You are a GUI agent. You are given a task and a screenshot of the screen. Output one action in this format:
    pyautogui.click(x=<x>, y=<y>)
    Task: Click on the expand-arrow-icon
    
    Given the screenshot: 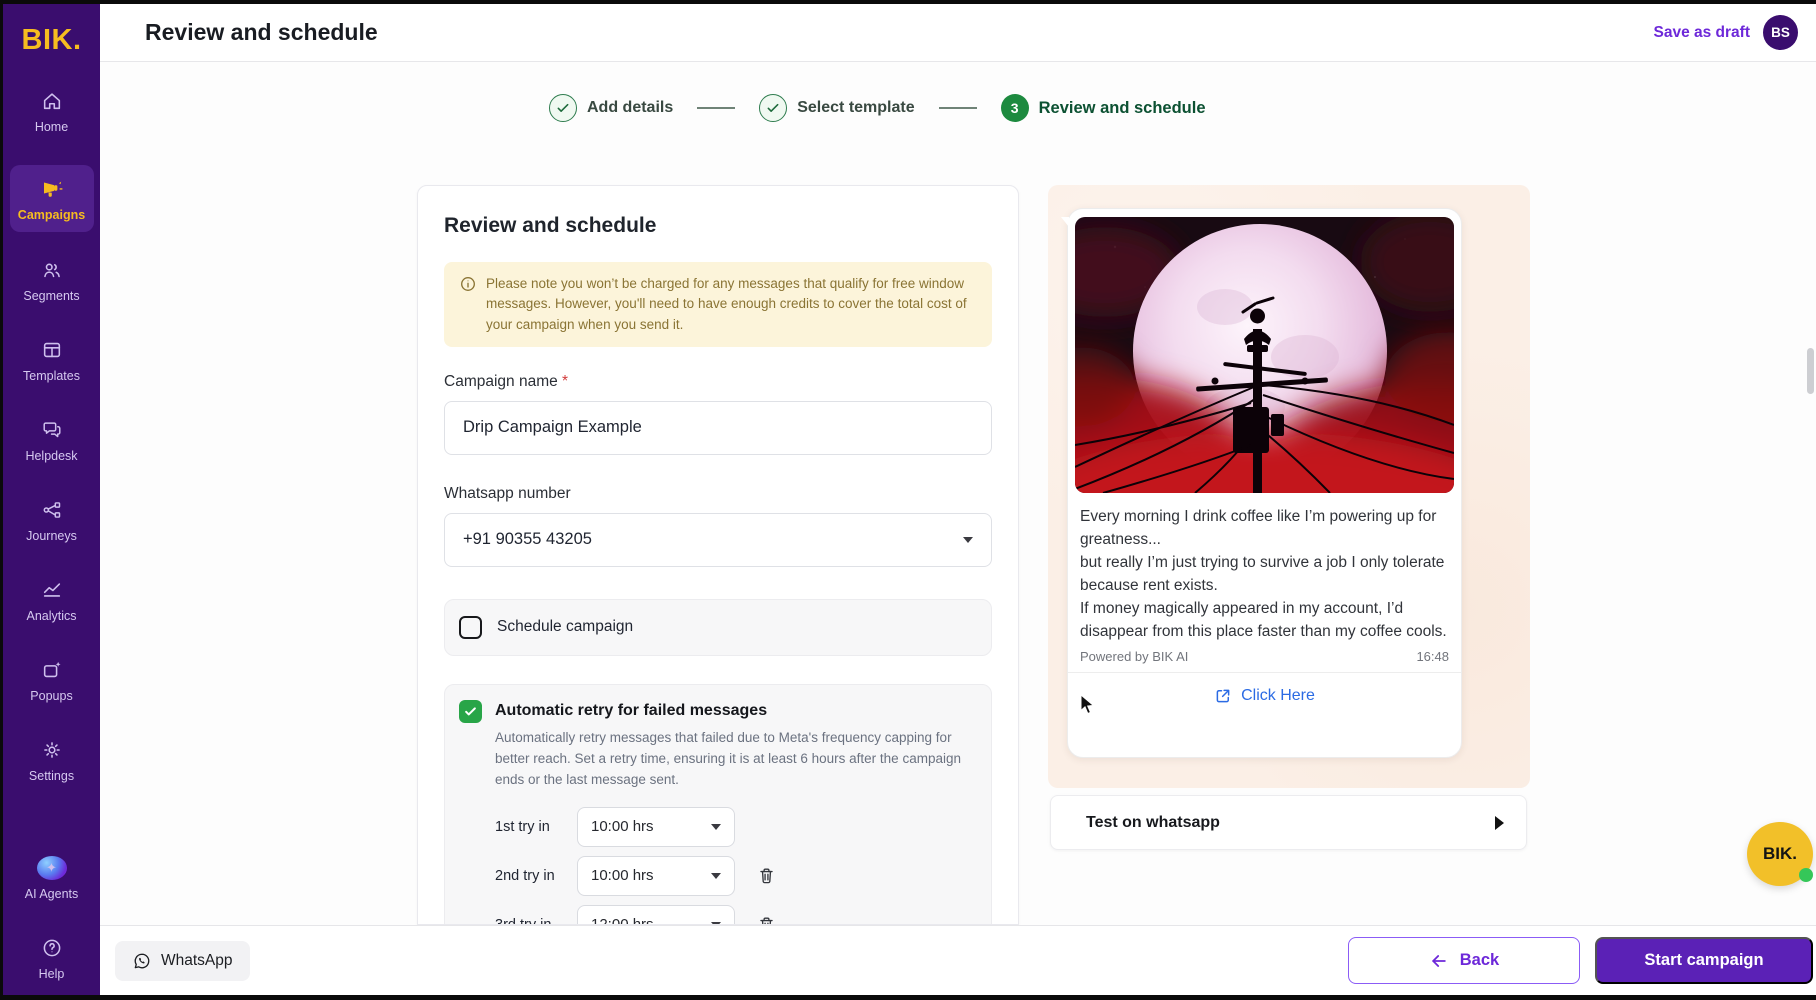 What is the action you would take?
    pyautogui.click(x=1499, y=822)
    